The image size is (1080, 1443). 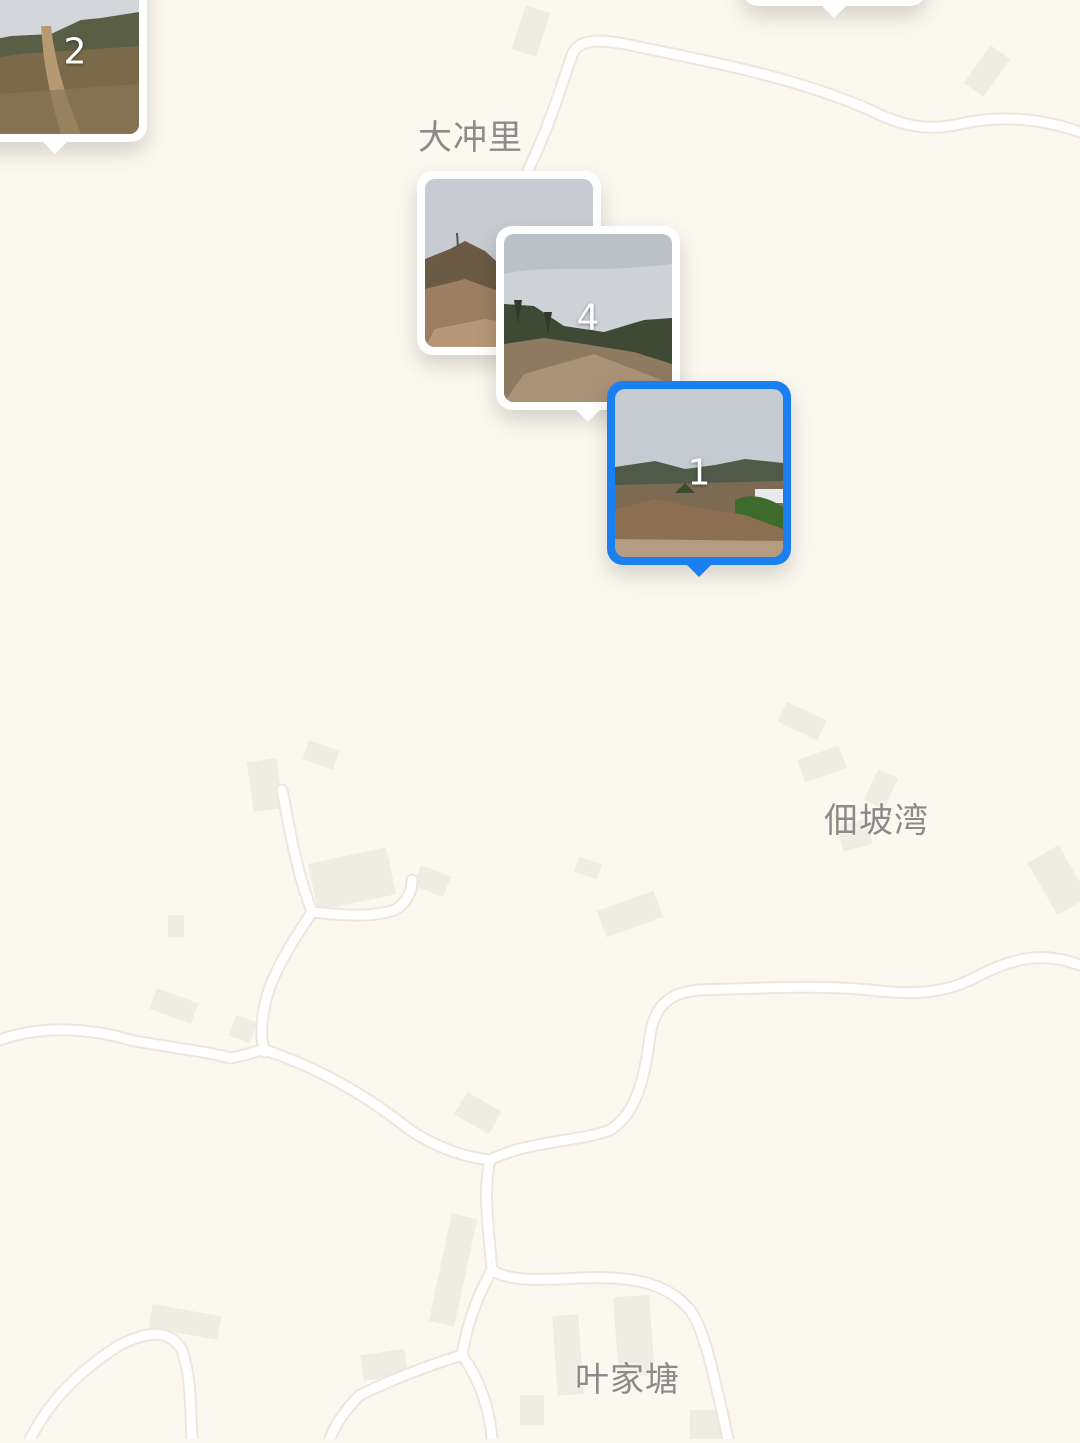 What do you see at coordinates (470, 138) in the screenshot?
I see `place-label-dachongli: 大冲里` at bounding box center [470, 138].